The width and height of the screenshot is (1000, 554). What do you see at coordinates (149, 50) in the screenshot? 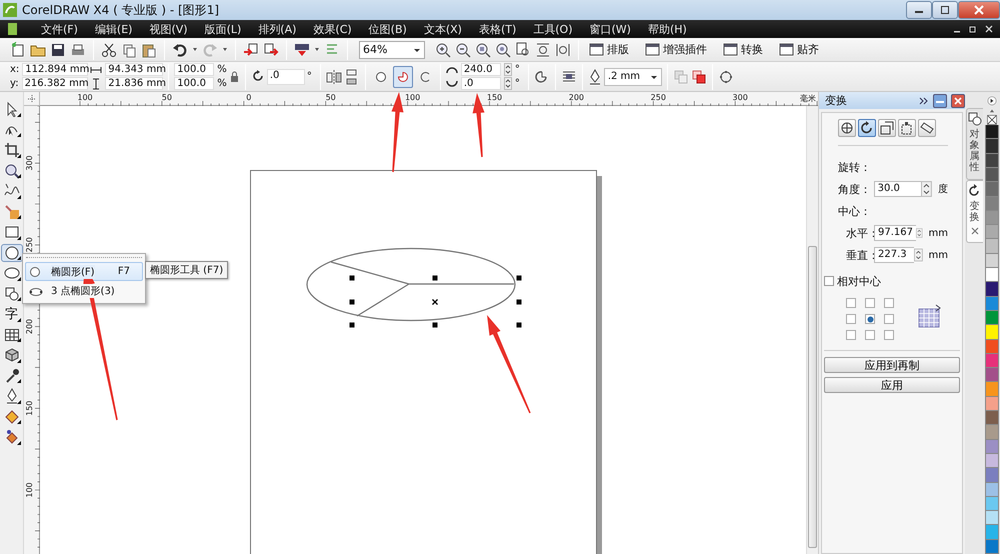
I see `paste-icon` at bounding box center [149, 50].